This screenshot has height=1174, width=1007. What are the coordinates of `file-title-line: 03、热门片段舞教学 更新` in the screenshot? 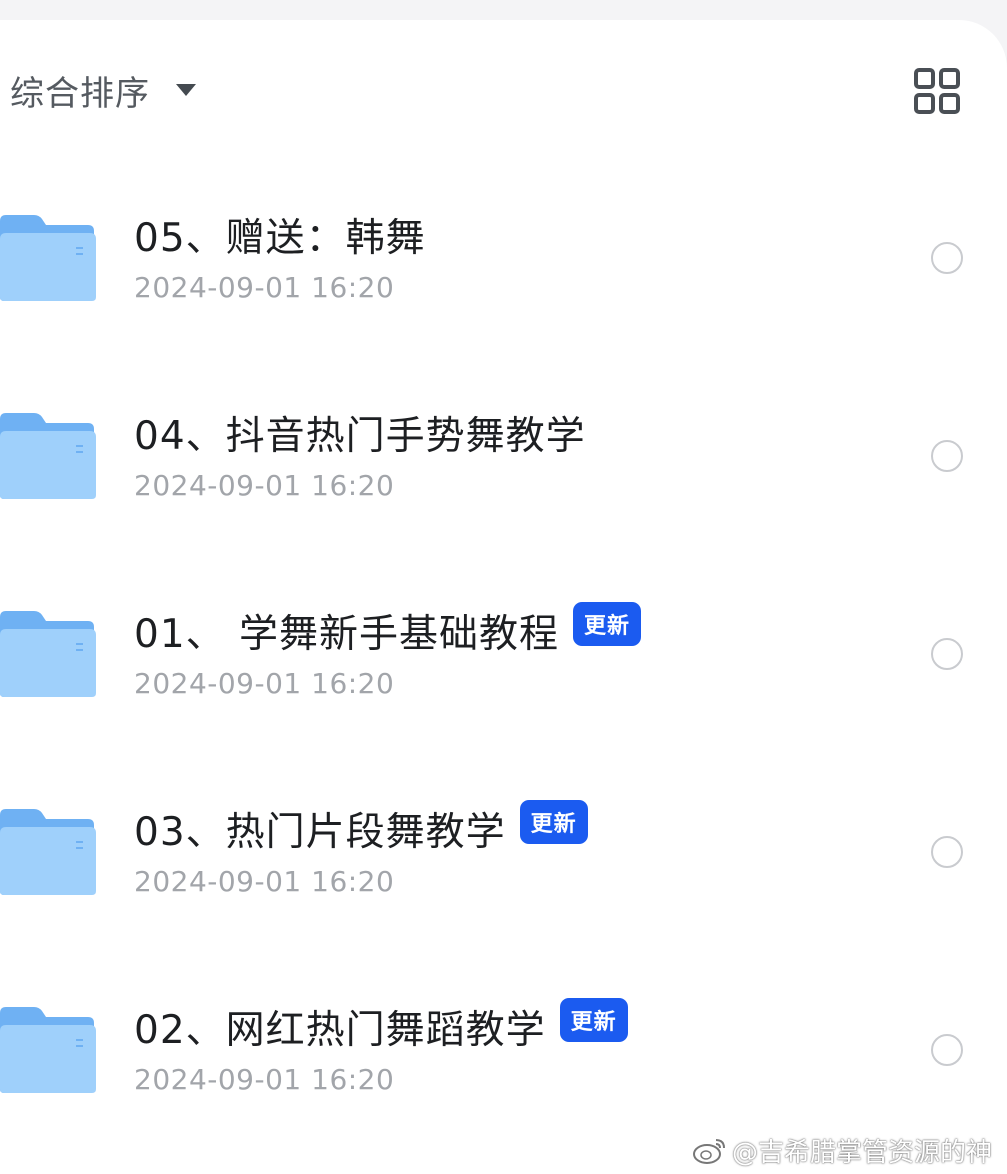 It's located at (361, 828).